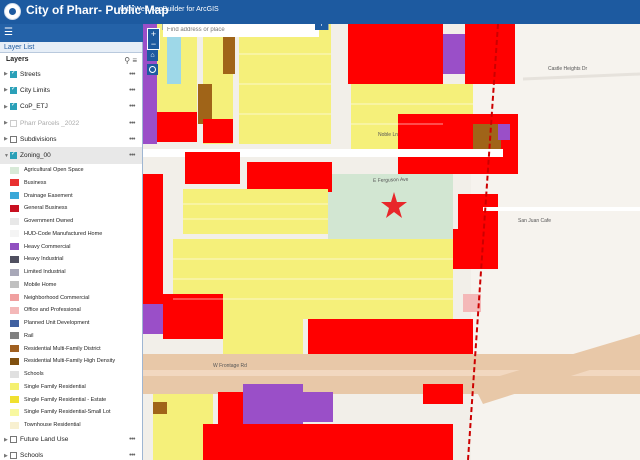 The image size is (640, 460). I want to click on business-lot-e2, so click(475, 249).